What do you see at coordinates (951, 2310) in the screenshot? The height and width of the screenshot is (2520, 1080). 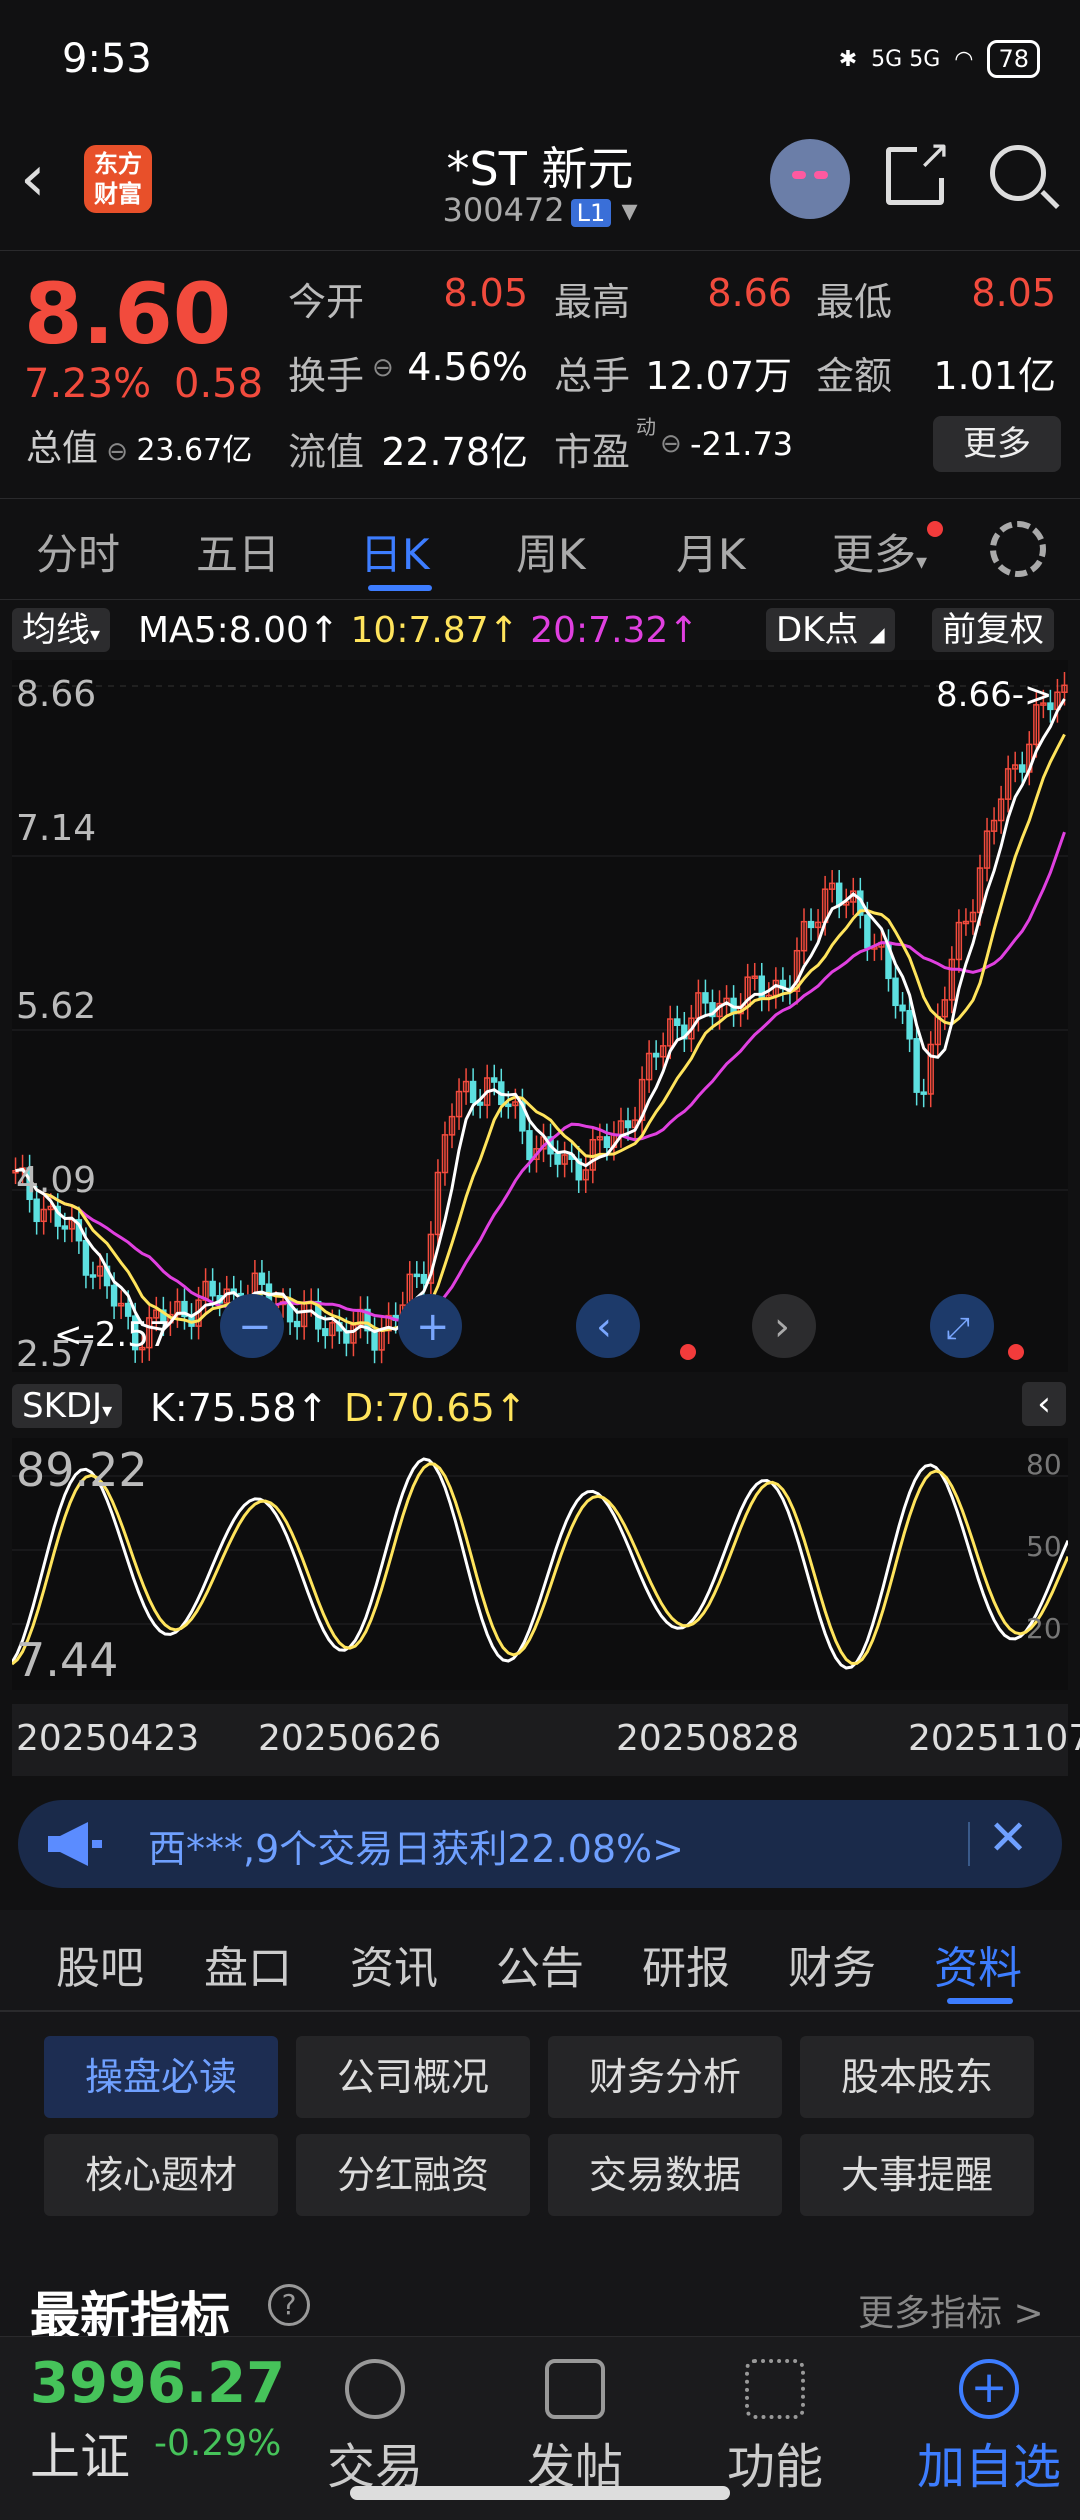 I see `more-indicators-link: 更多指标 >` at bounding box center [951, 2310].